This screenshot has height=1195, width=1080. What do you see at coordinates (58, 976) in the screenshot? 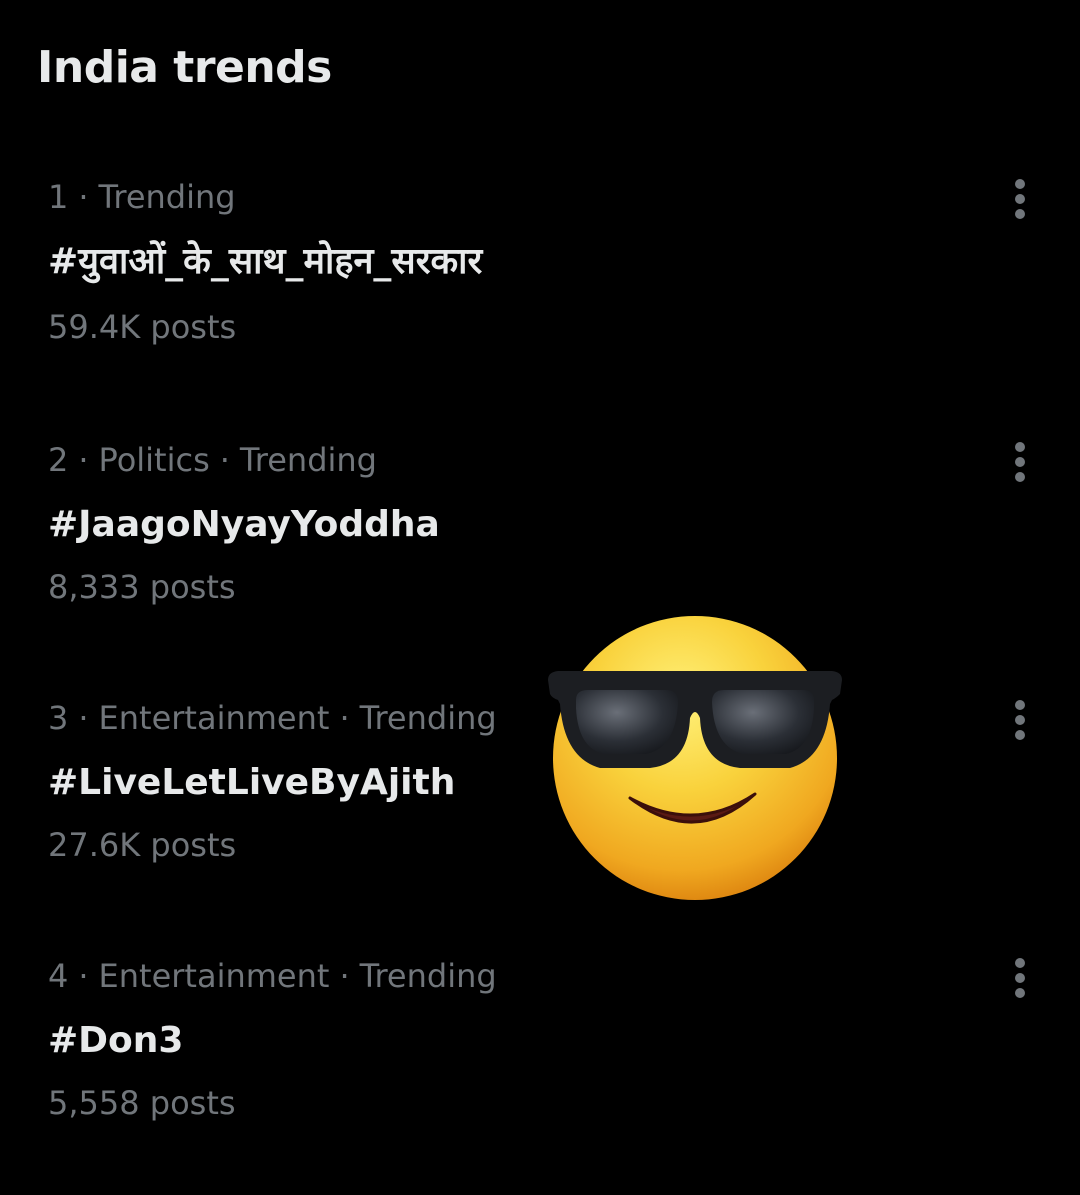
I see `trend-rank: 4` at bounding box center [58, 976].